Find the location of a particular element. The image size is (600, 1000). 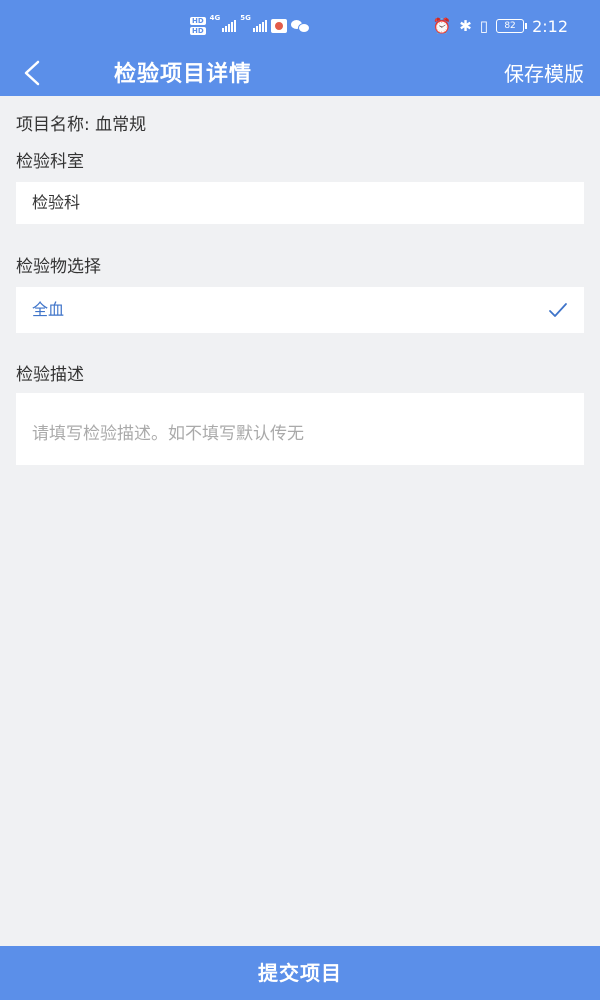

description-input is located at coordinates (300, 429).